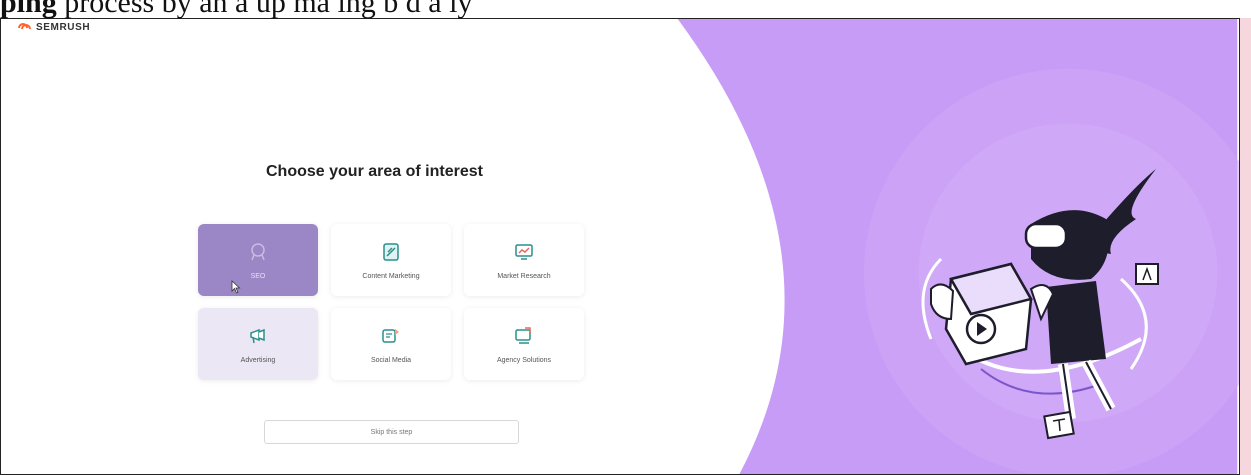 This screenshot has width=1251, height=475. Describe the element at coordinates (391, 276) in the screenshot. I see `option-label: Content Marketing` at that location.